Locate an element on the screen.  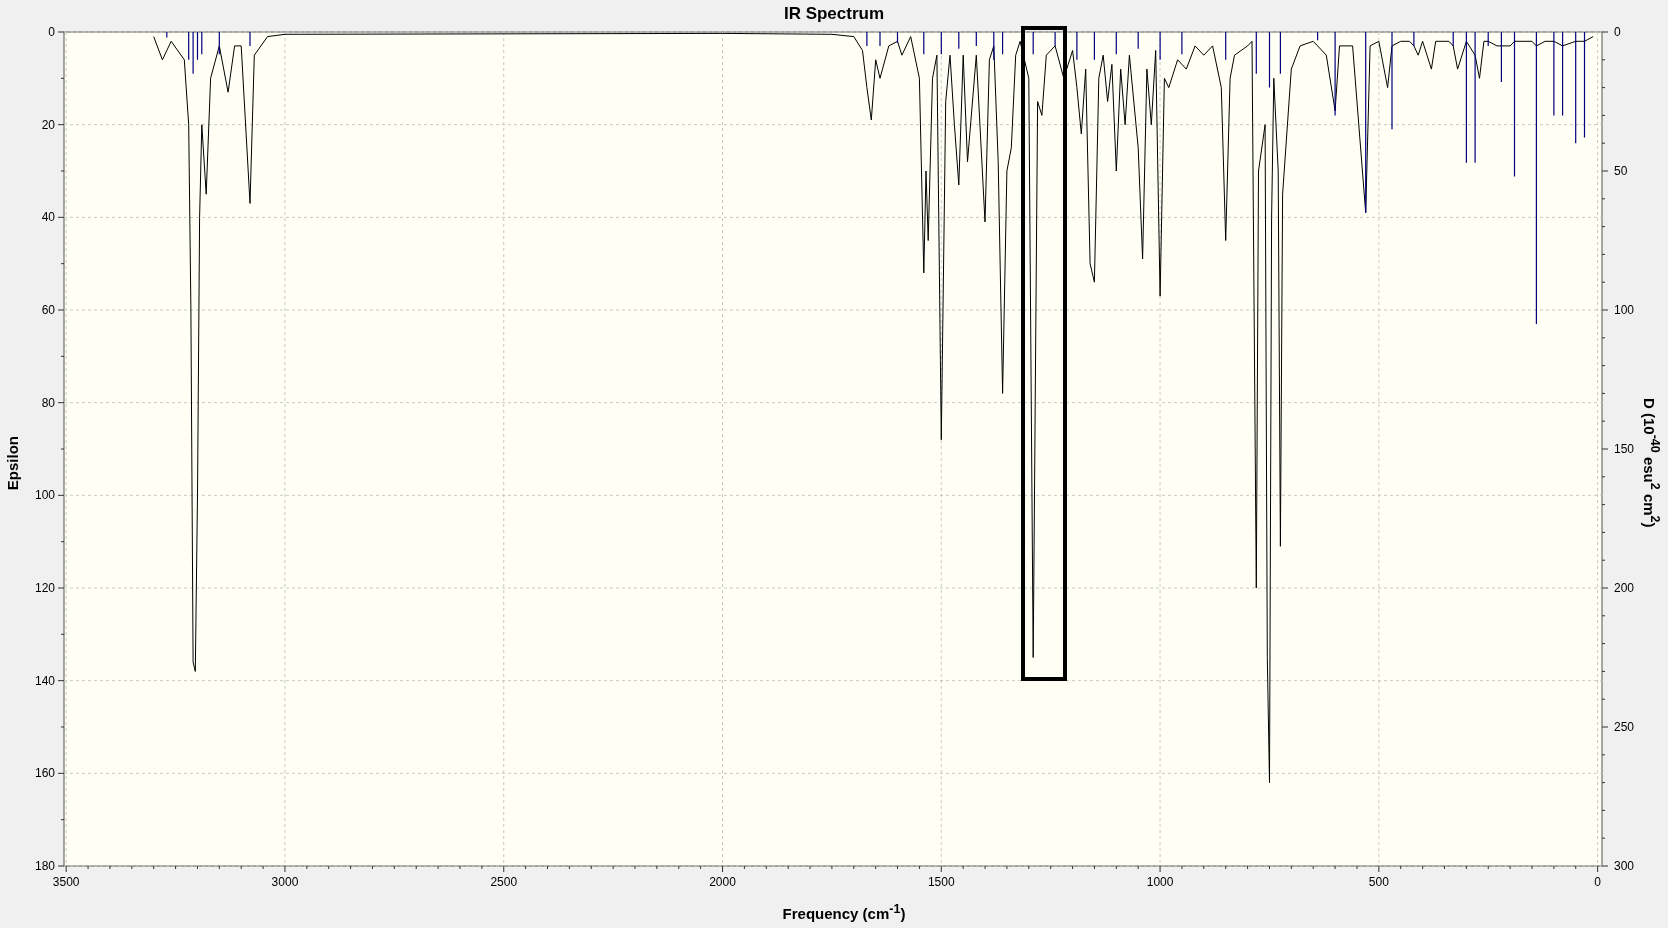
x-tick-label: 0 is located at coordinates (1597, 882).